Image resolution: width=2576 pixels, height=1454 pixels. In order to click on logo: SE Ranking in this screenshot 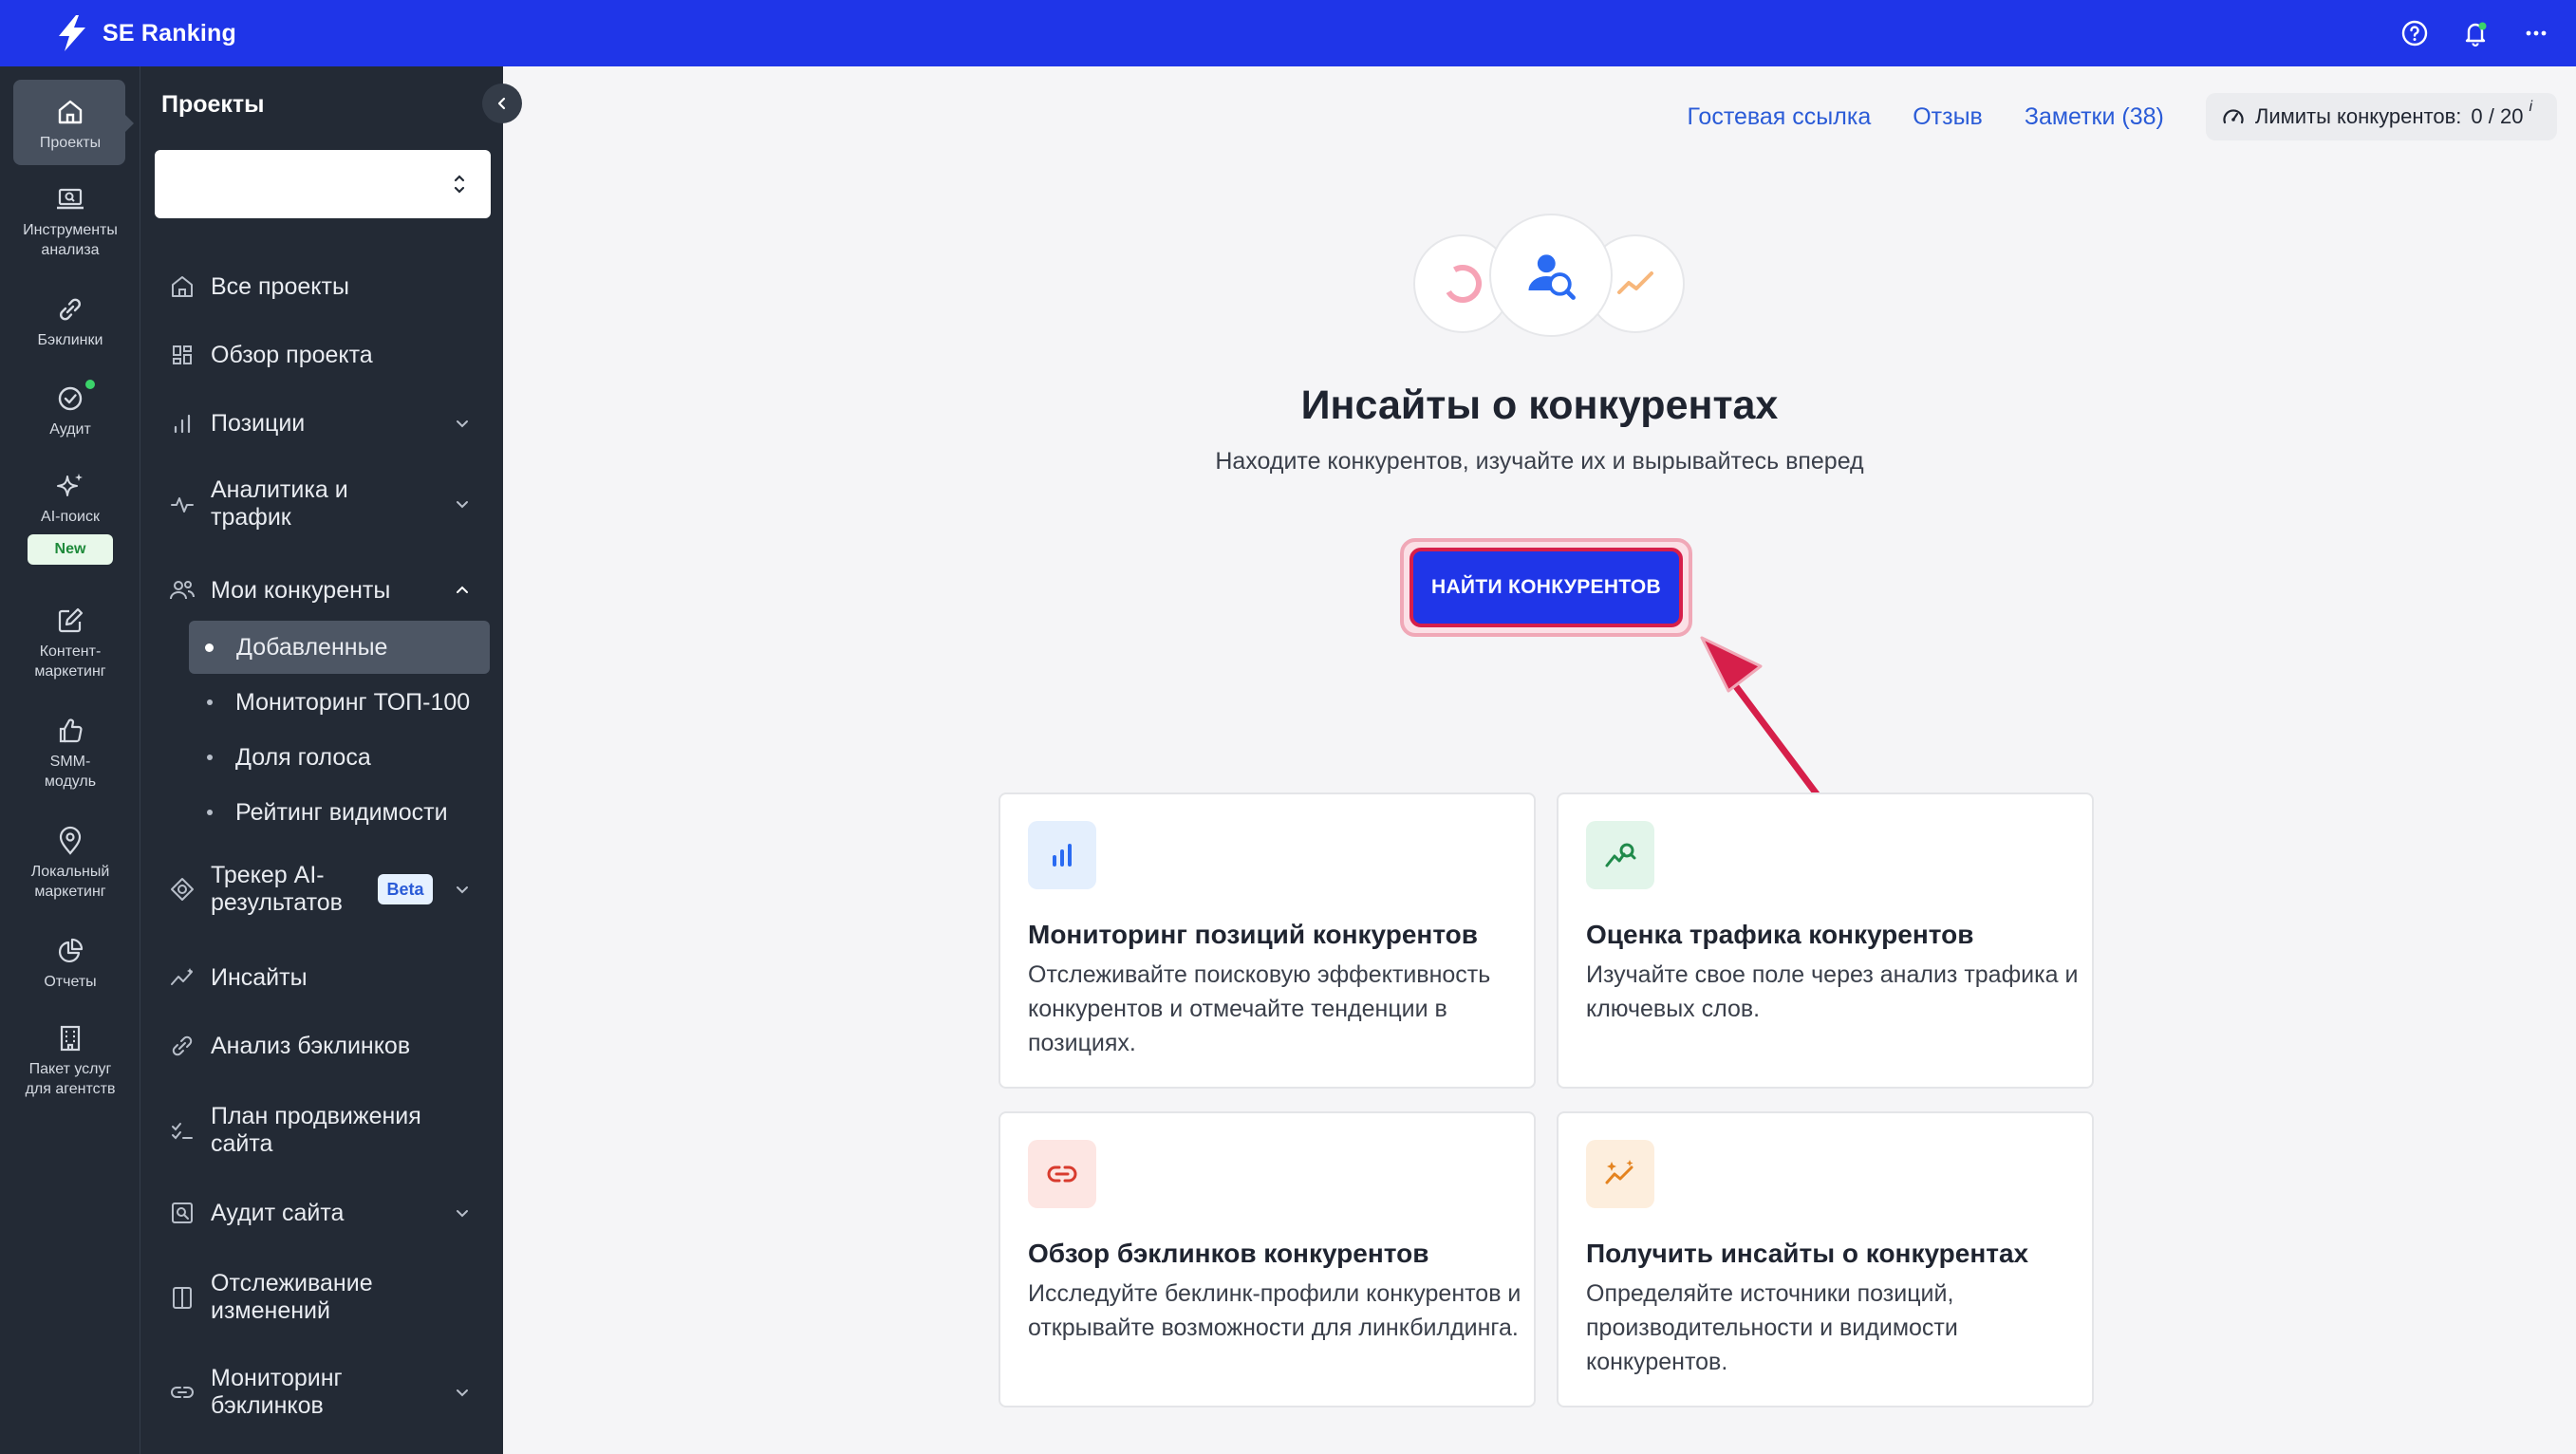, I will do `click(145, 33)`.